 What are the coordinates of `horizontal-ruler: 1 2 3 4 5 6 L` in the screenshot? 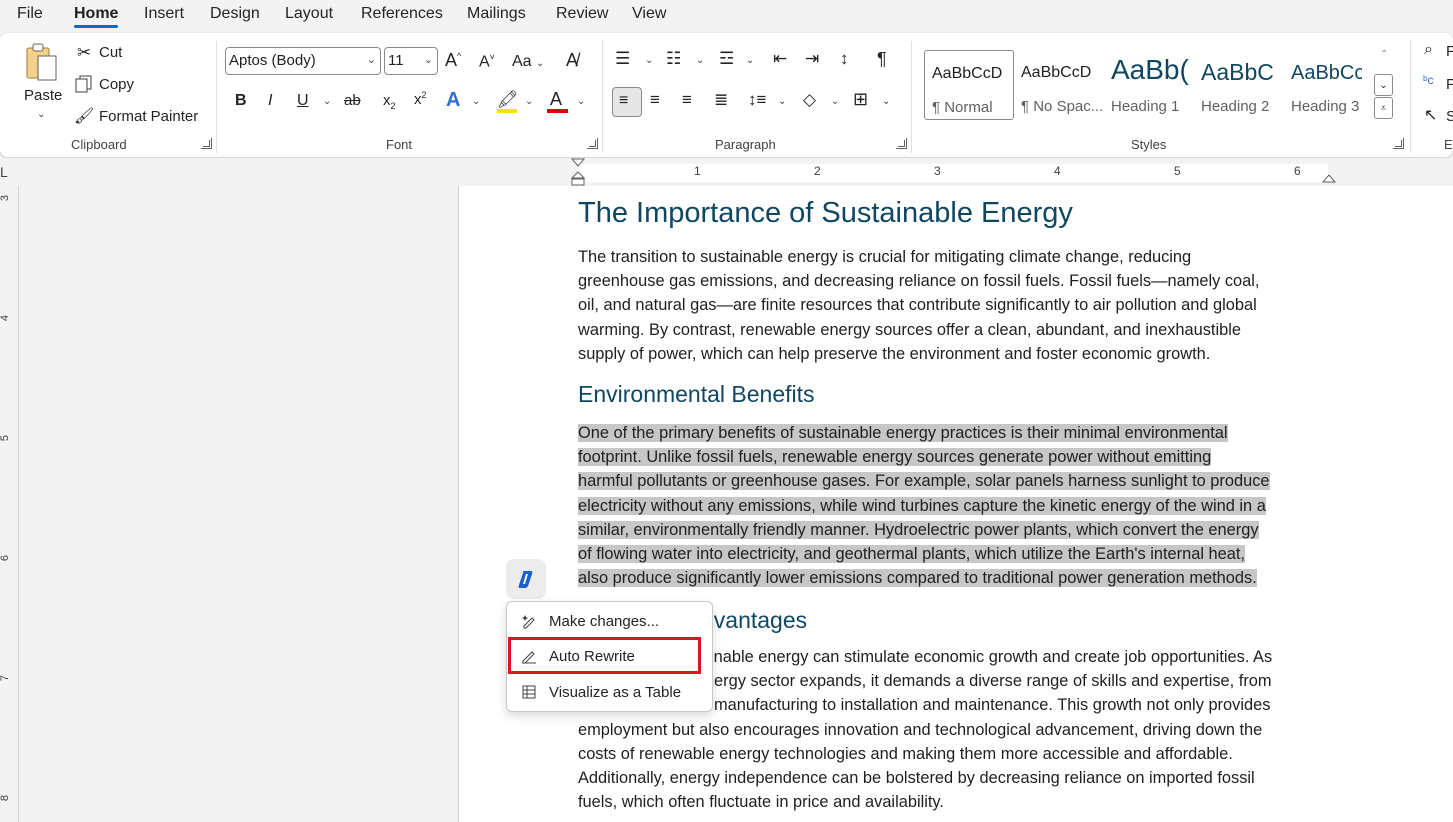 It's located at (726, 172).